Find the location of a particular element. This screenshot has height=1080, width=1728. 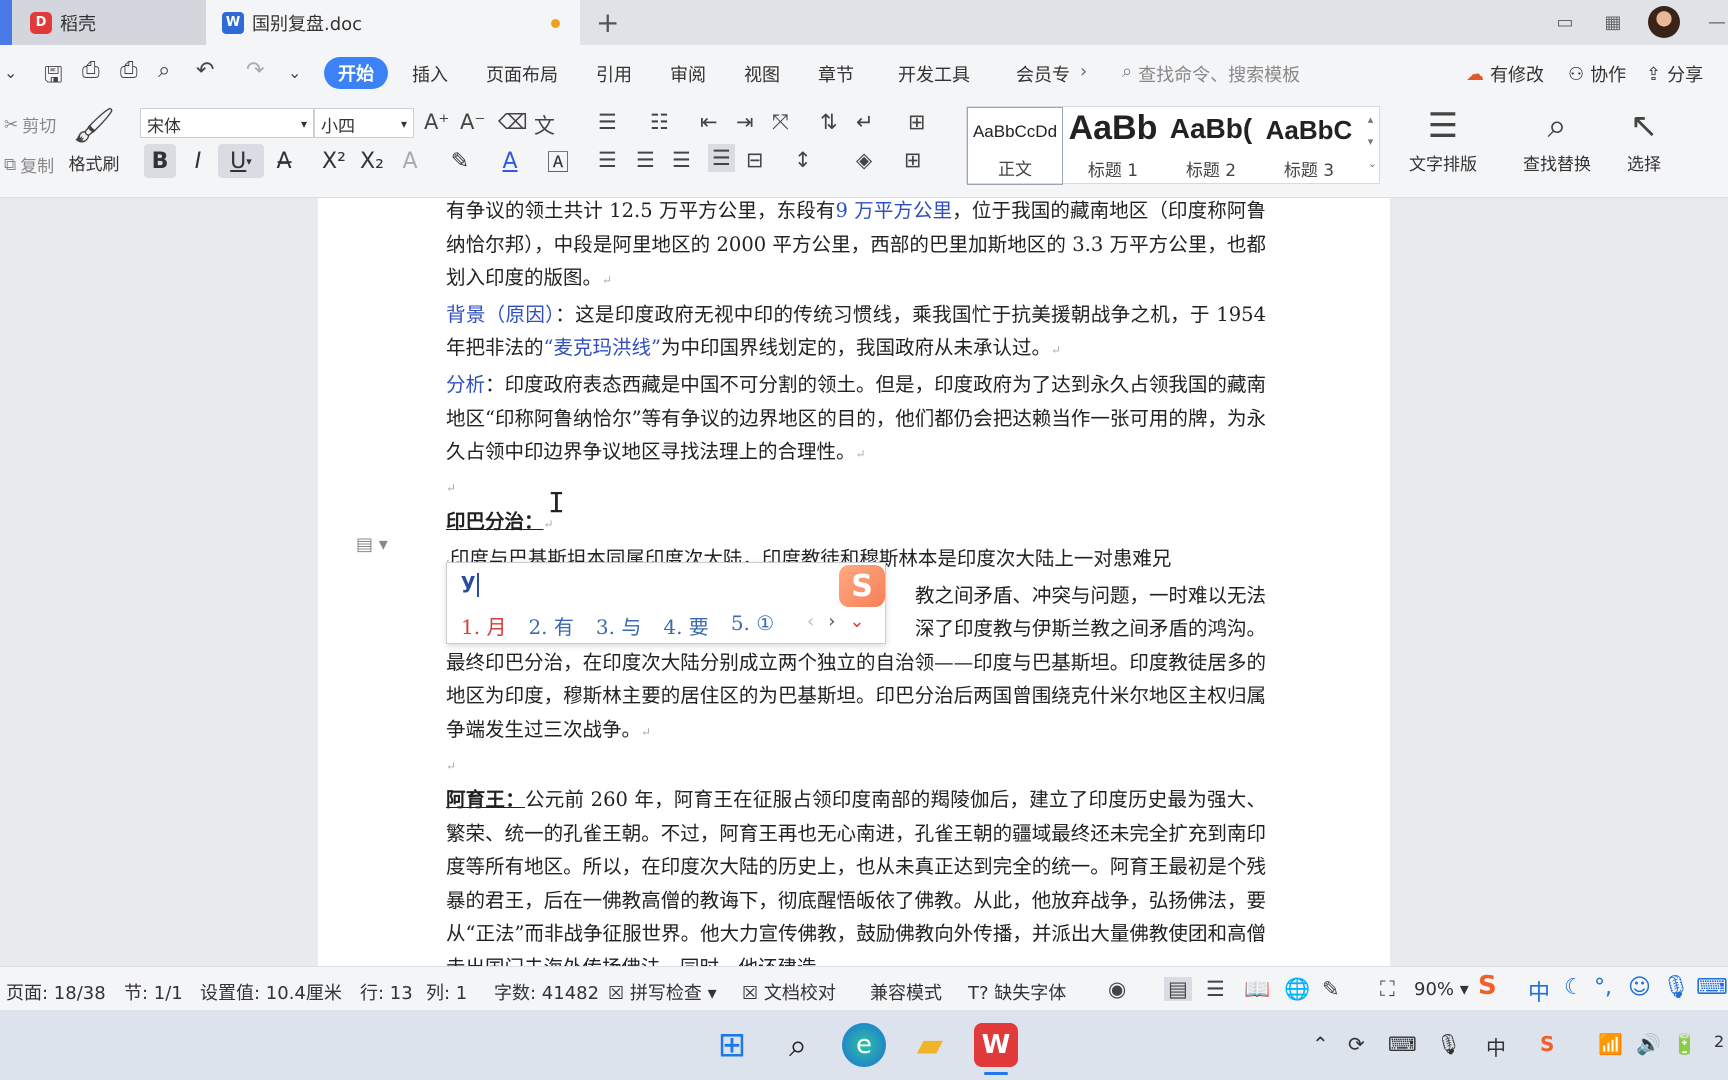

menu-start: 开始 is located at coordinates (356, 73).